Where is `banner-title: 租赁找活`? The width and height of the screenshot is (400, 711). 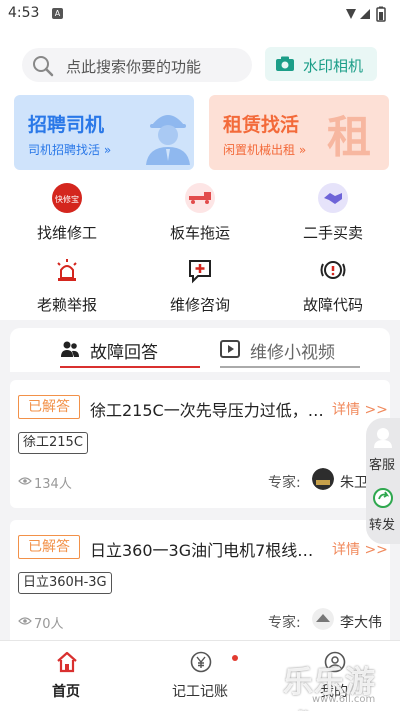
banner-title: 租赁找活 is located at coordinates (261, 125).